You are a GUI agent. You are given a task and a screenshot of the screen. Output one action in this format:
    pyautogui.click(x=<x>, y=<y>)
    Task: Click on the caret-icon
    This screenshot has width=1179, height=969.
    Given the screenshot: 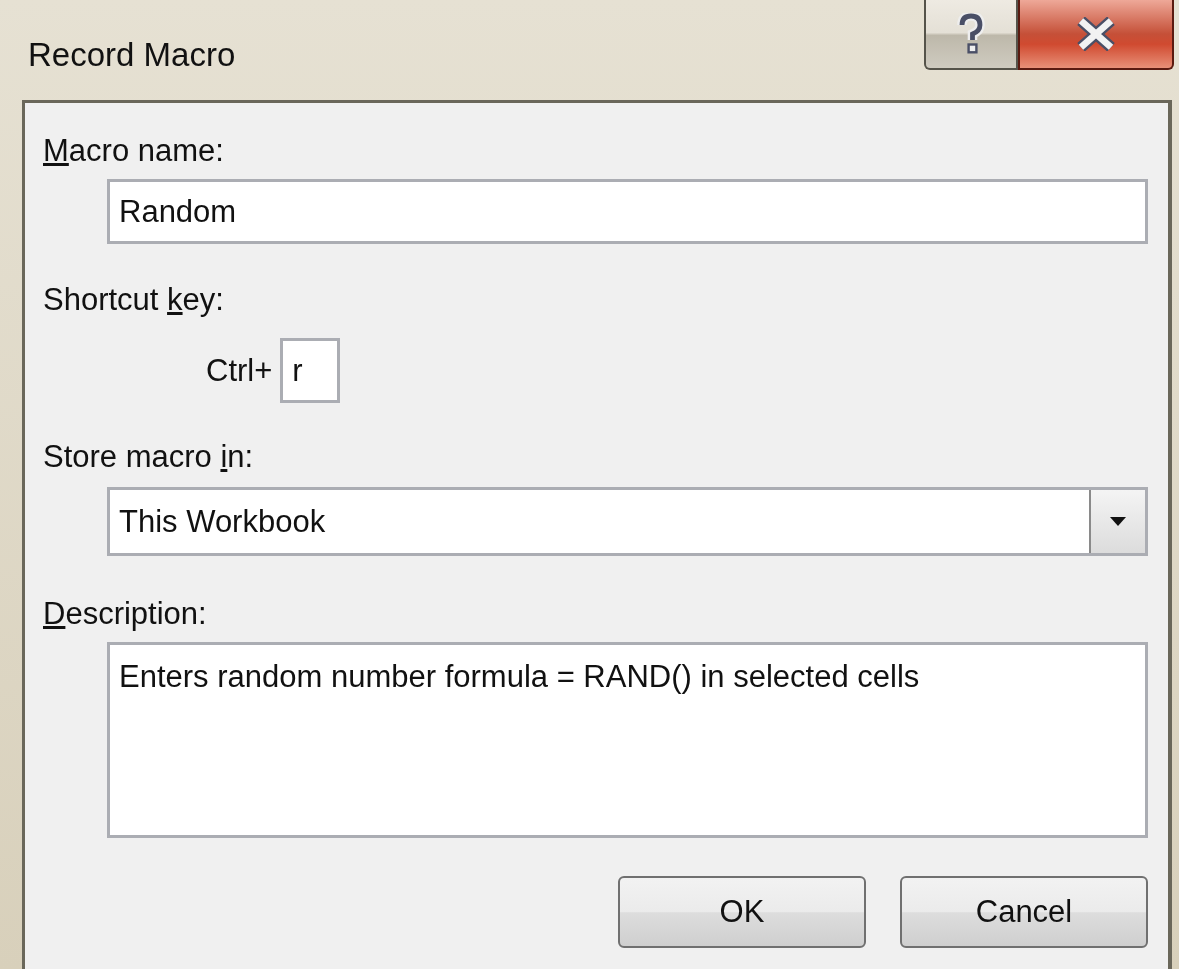 What is the action you would take?
    pyautogui.click(x=1118, y=521)
    